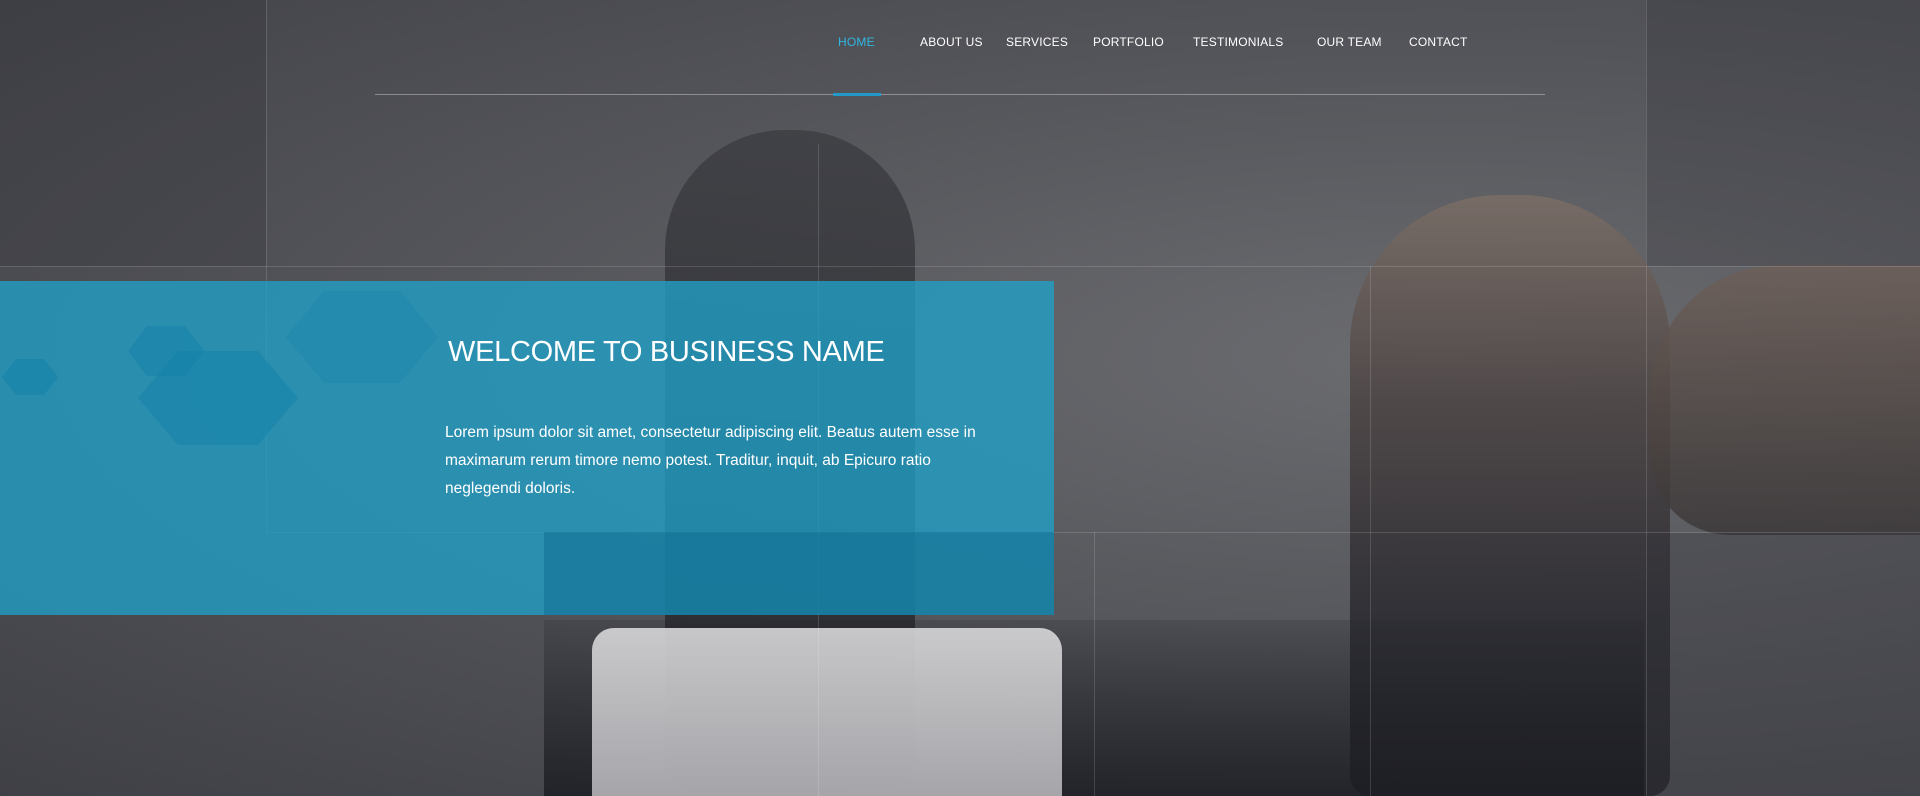 The height and width of the screenshot is (796, 1920). I want to click on background-laptop, so click(827, 712).